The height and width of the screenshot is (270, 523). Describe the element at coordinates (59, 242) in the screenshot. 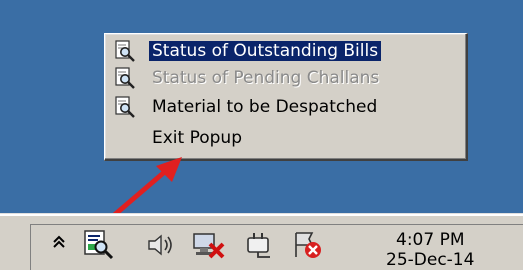

I see `show-hidden-icons-chevron-icon` at that location.